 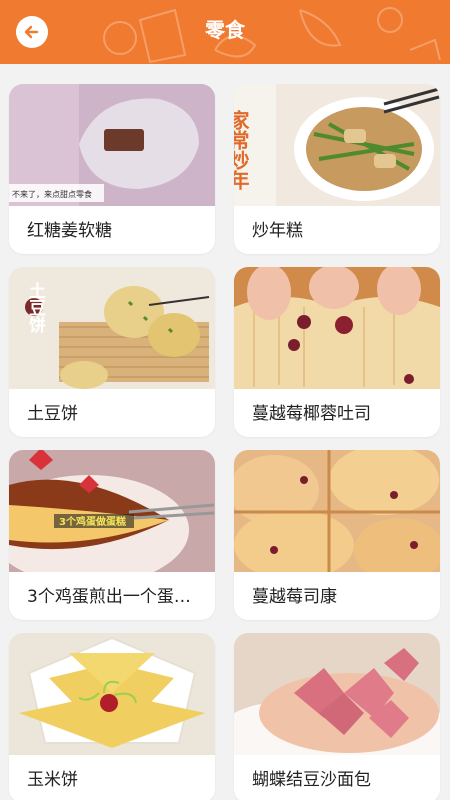 I want to click on page-title: 零食, so click(x=225, y=30).